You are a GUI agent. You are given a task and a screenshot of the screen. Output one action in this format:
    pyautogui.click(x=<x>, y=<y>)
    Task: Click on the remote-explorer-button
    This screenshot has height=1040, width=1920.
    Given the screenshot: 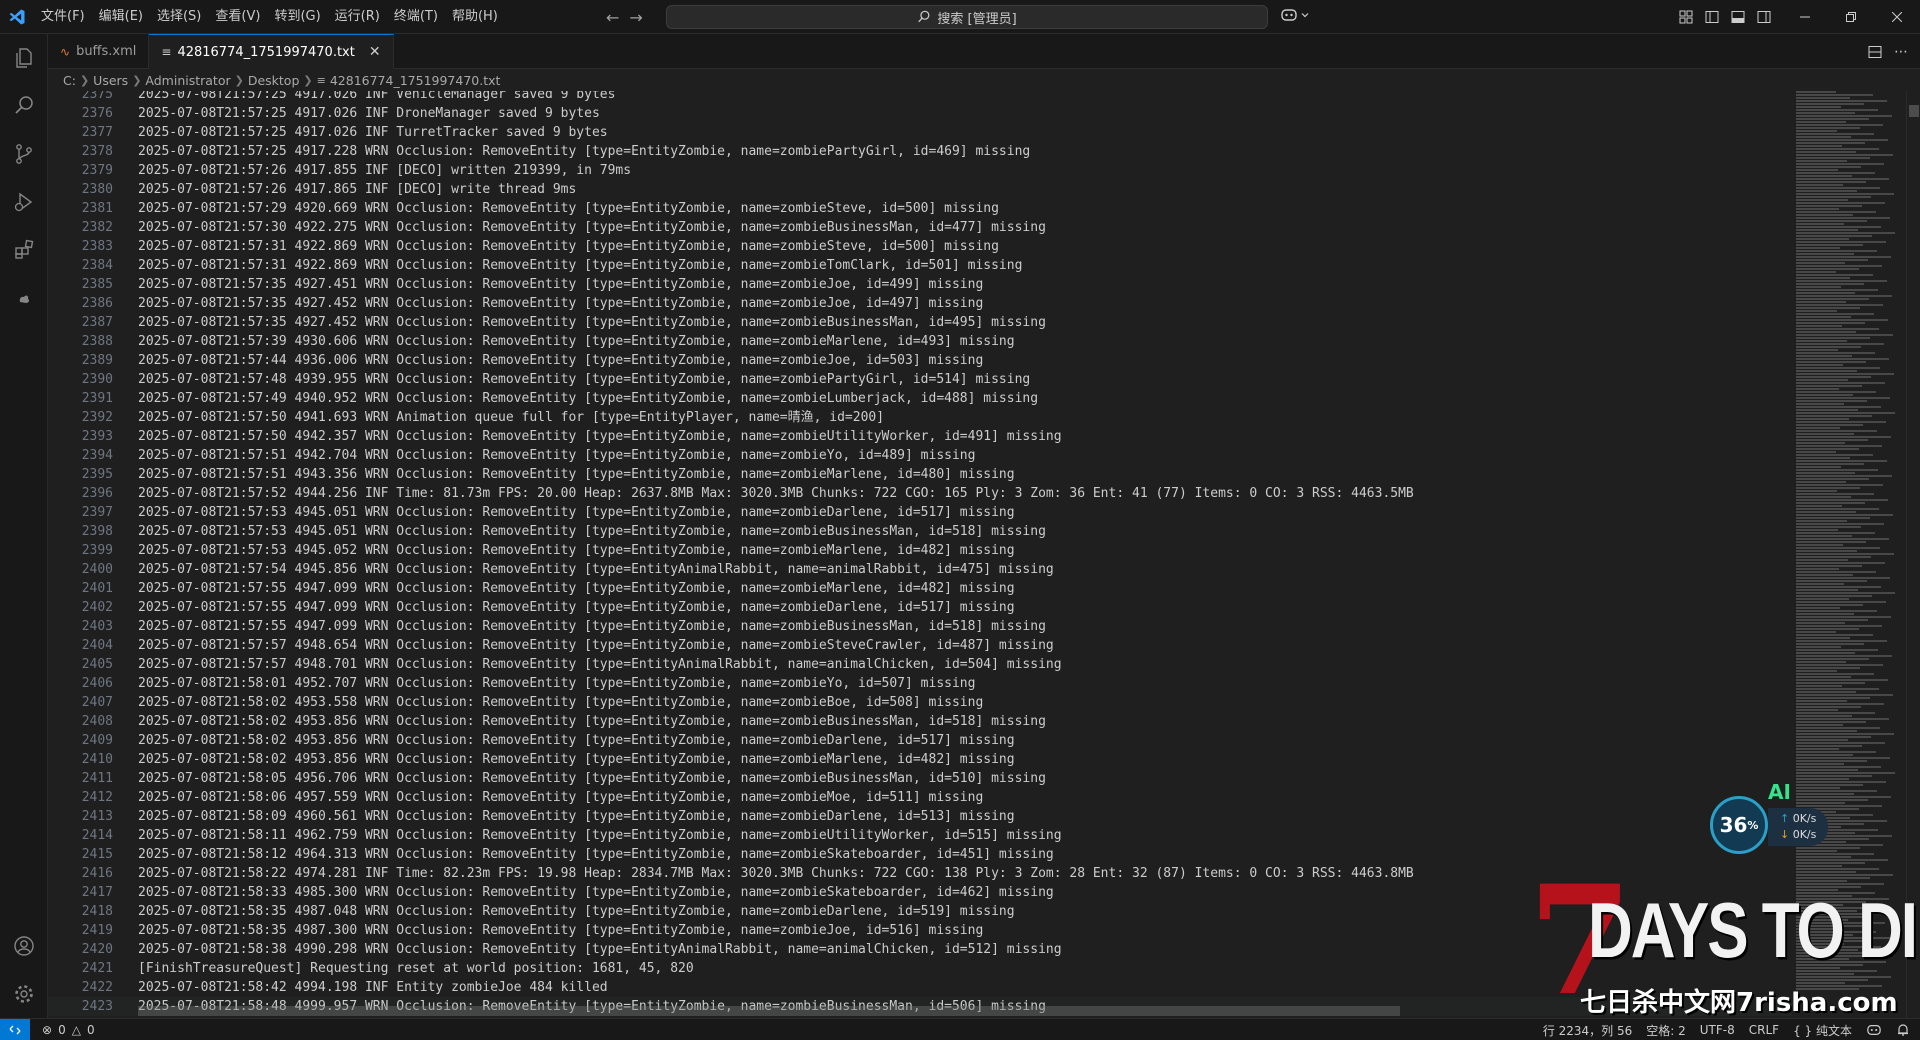 What is the action you would take?
    pyautogui.click(x=24, y=298)
    